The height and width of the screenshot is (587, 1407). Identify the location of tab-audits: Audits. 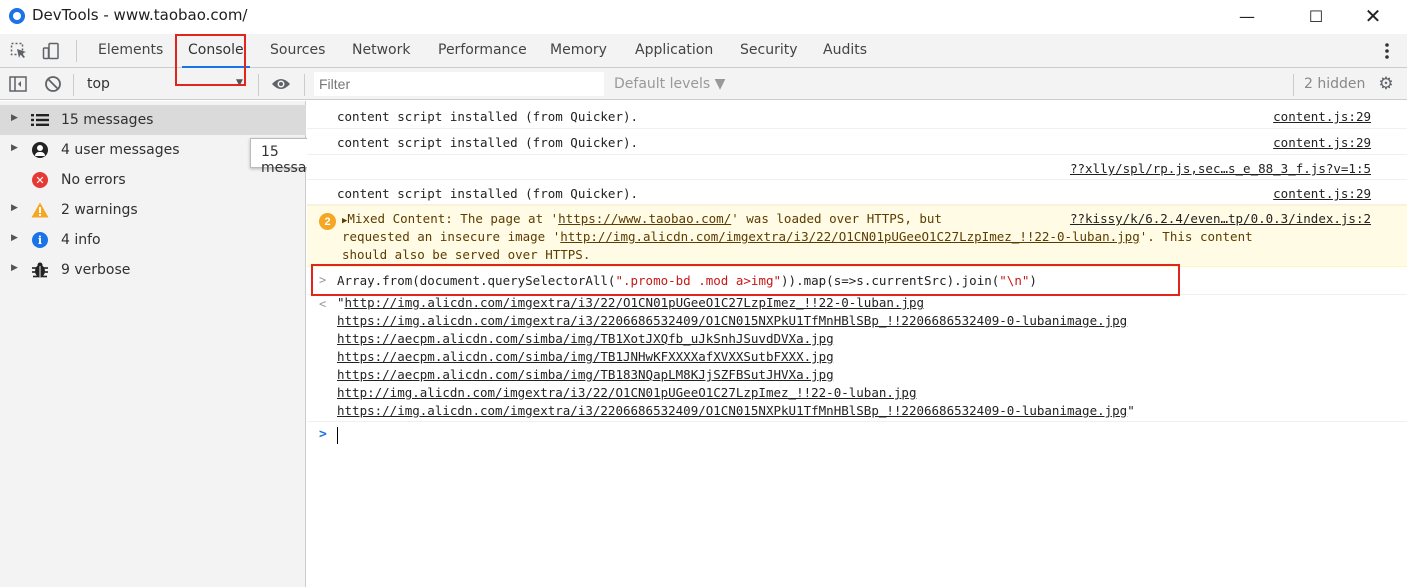
(845, 51).